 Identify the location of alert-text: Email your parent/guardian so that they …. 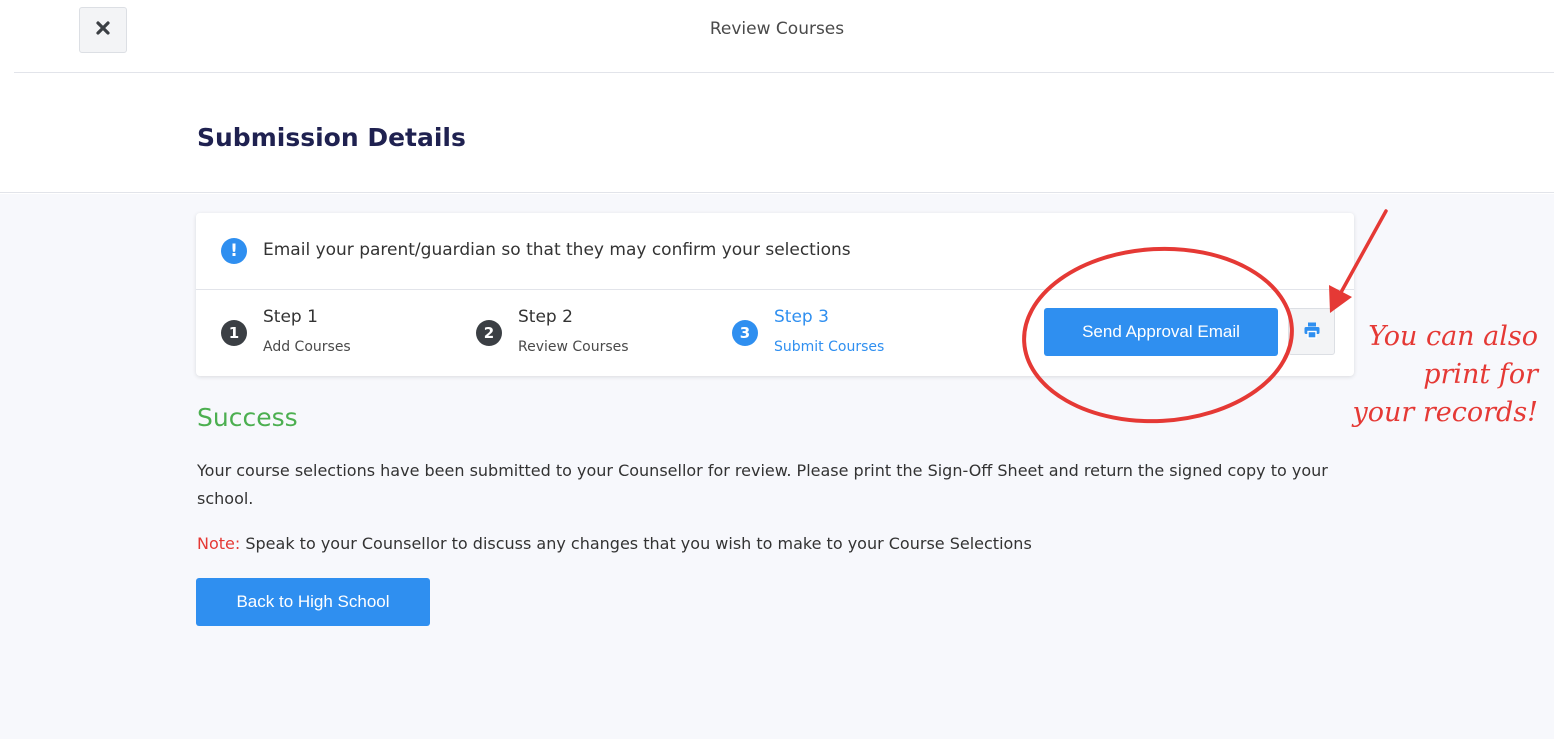
(557, 250).